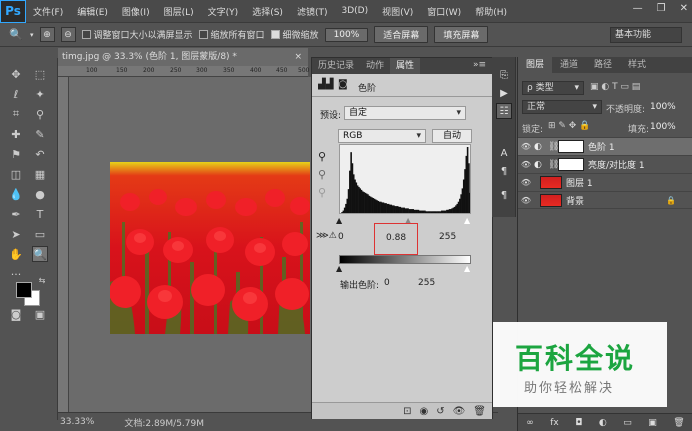 The image size is (692, 431). Describe the element at coordinates (605, 182) in the screenshot. I see `layer-row-layer1: 👁 图层 1` at that location.